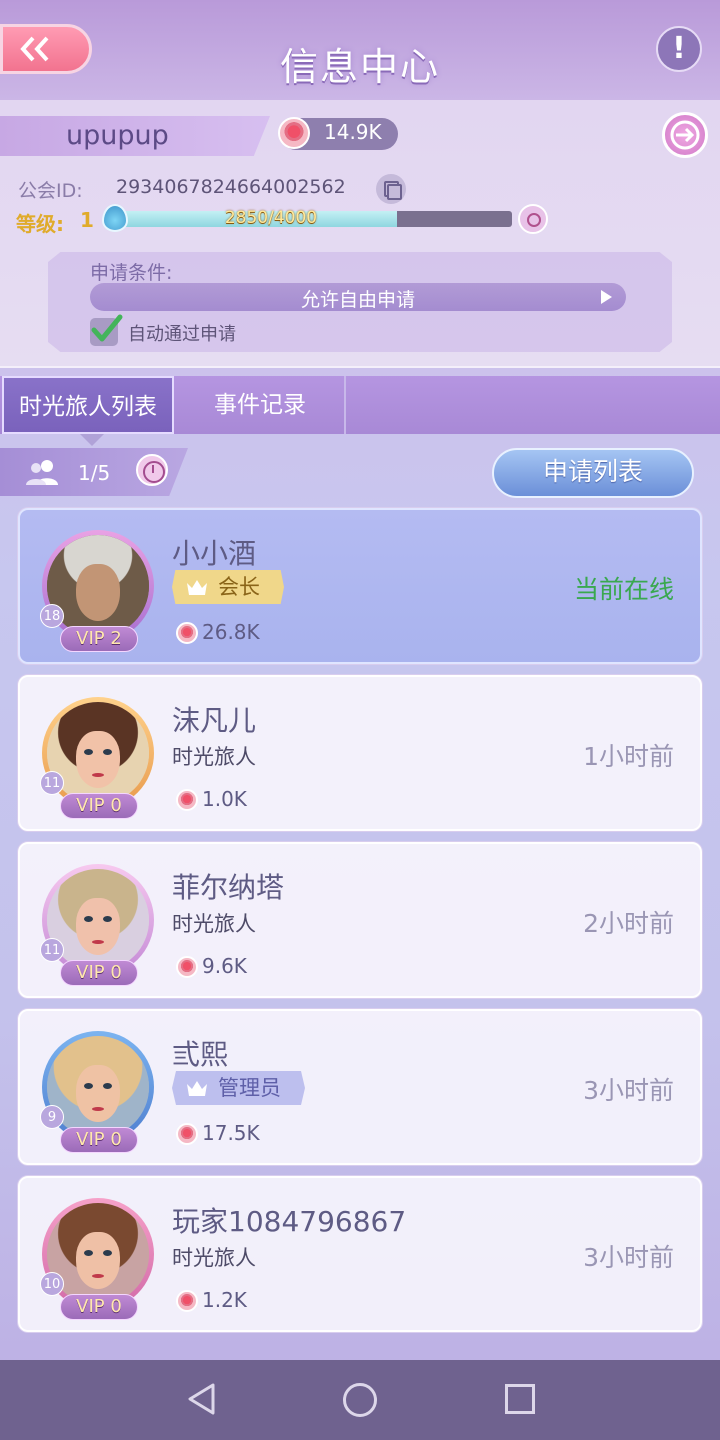 The image size is (720, 1440). I want to click on member-card: 11 VIP 0 沫凡儿 时光旅人 1.0K 1小时前, so click(360, 753).